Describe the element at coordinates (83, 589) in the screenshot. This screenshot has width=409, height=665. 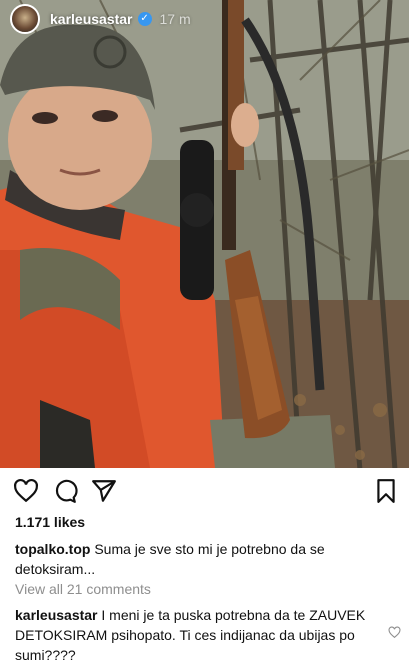
I see `view-all-comments-link: View all 21 comments` at that location.